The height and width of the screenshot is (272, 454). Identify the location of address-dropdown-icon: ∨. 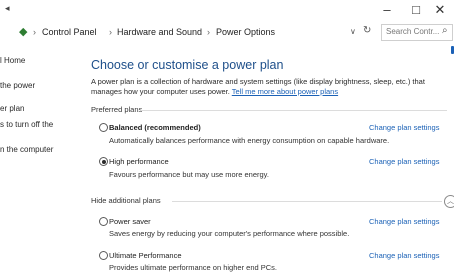
(353, 31).